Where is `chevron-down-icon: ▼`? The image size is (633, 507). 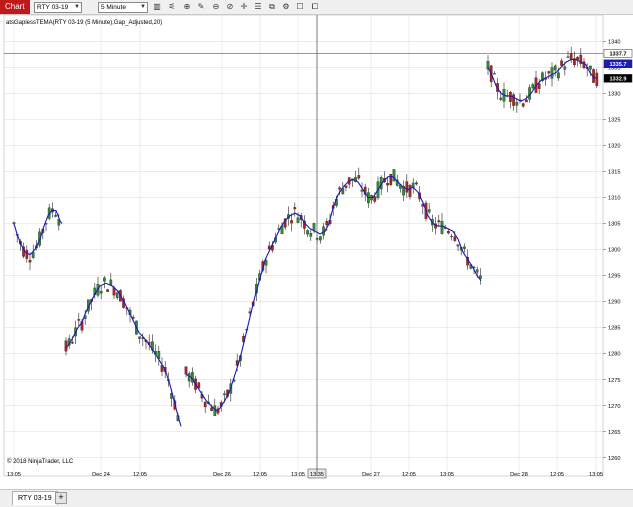 chevron-down-icon: ▼ is located at coordinates (77, 7).